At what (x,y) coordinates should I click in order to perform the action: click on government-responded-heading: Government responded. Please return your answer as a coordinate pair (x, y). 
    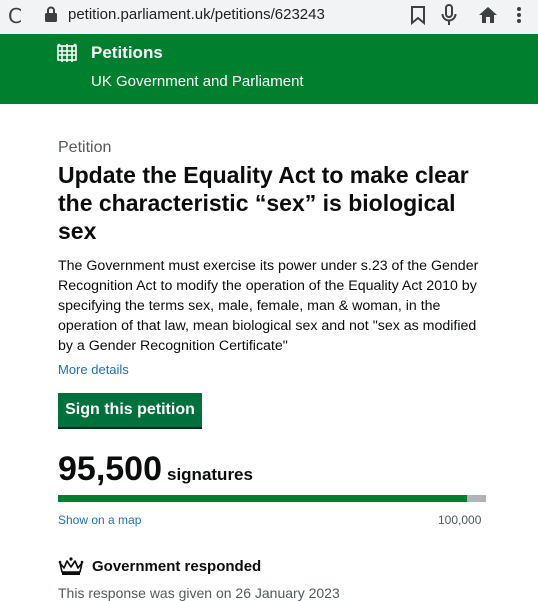
    Looking at the image, I should click on (177, 566).